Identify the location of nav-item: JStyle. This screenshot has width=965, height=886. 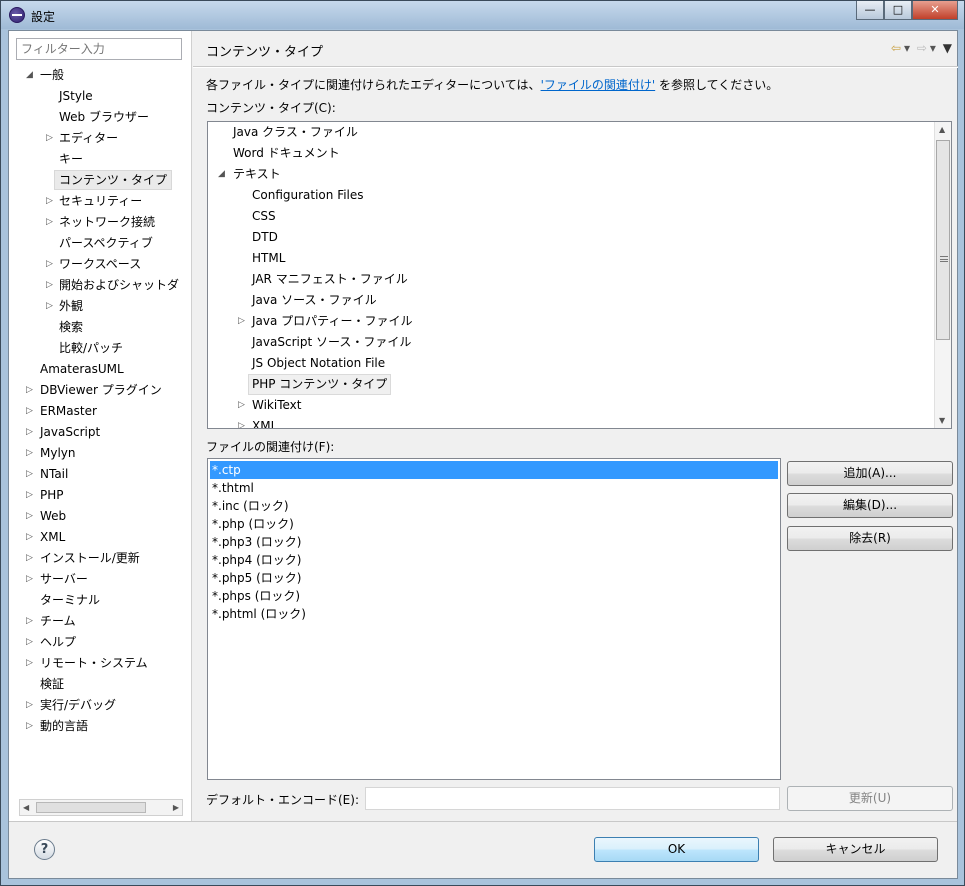
(76, 96).